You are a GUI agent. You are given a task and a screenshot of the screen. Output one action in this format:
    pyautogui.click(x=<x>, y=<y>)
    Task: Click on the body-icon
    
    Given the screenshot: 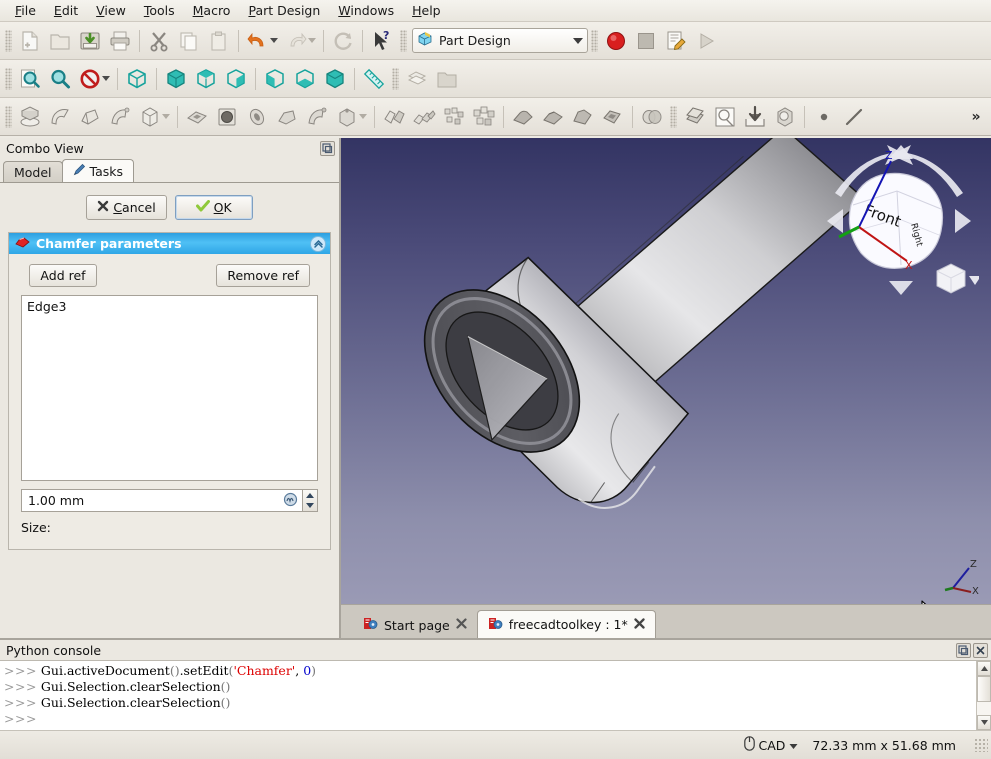 What is the action you would take?
    pyautogui.click(x=785, y=117)
    